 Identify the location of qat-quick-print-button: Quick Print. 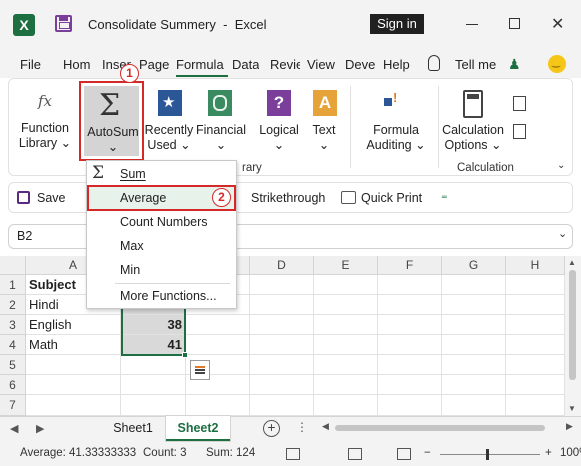
(391, 198).